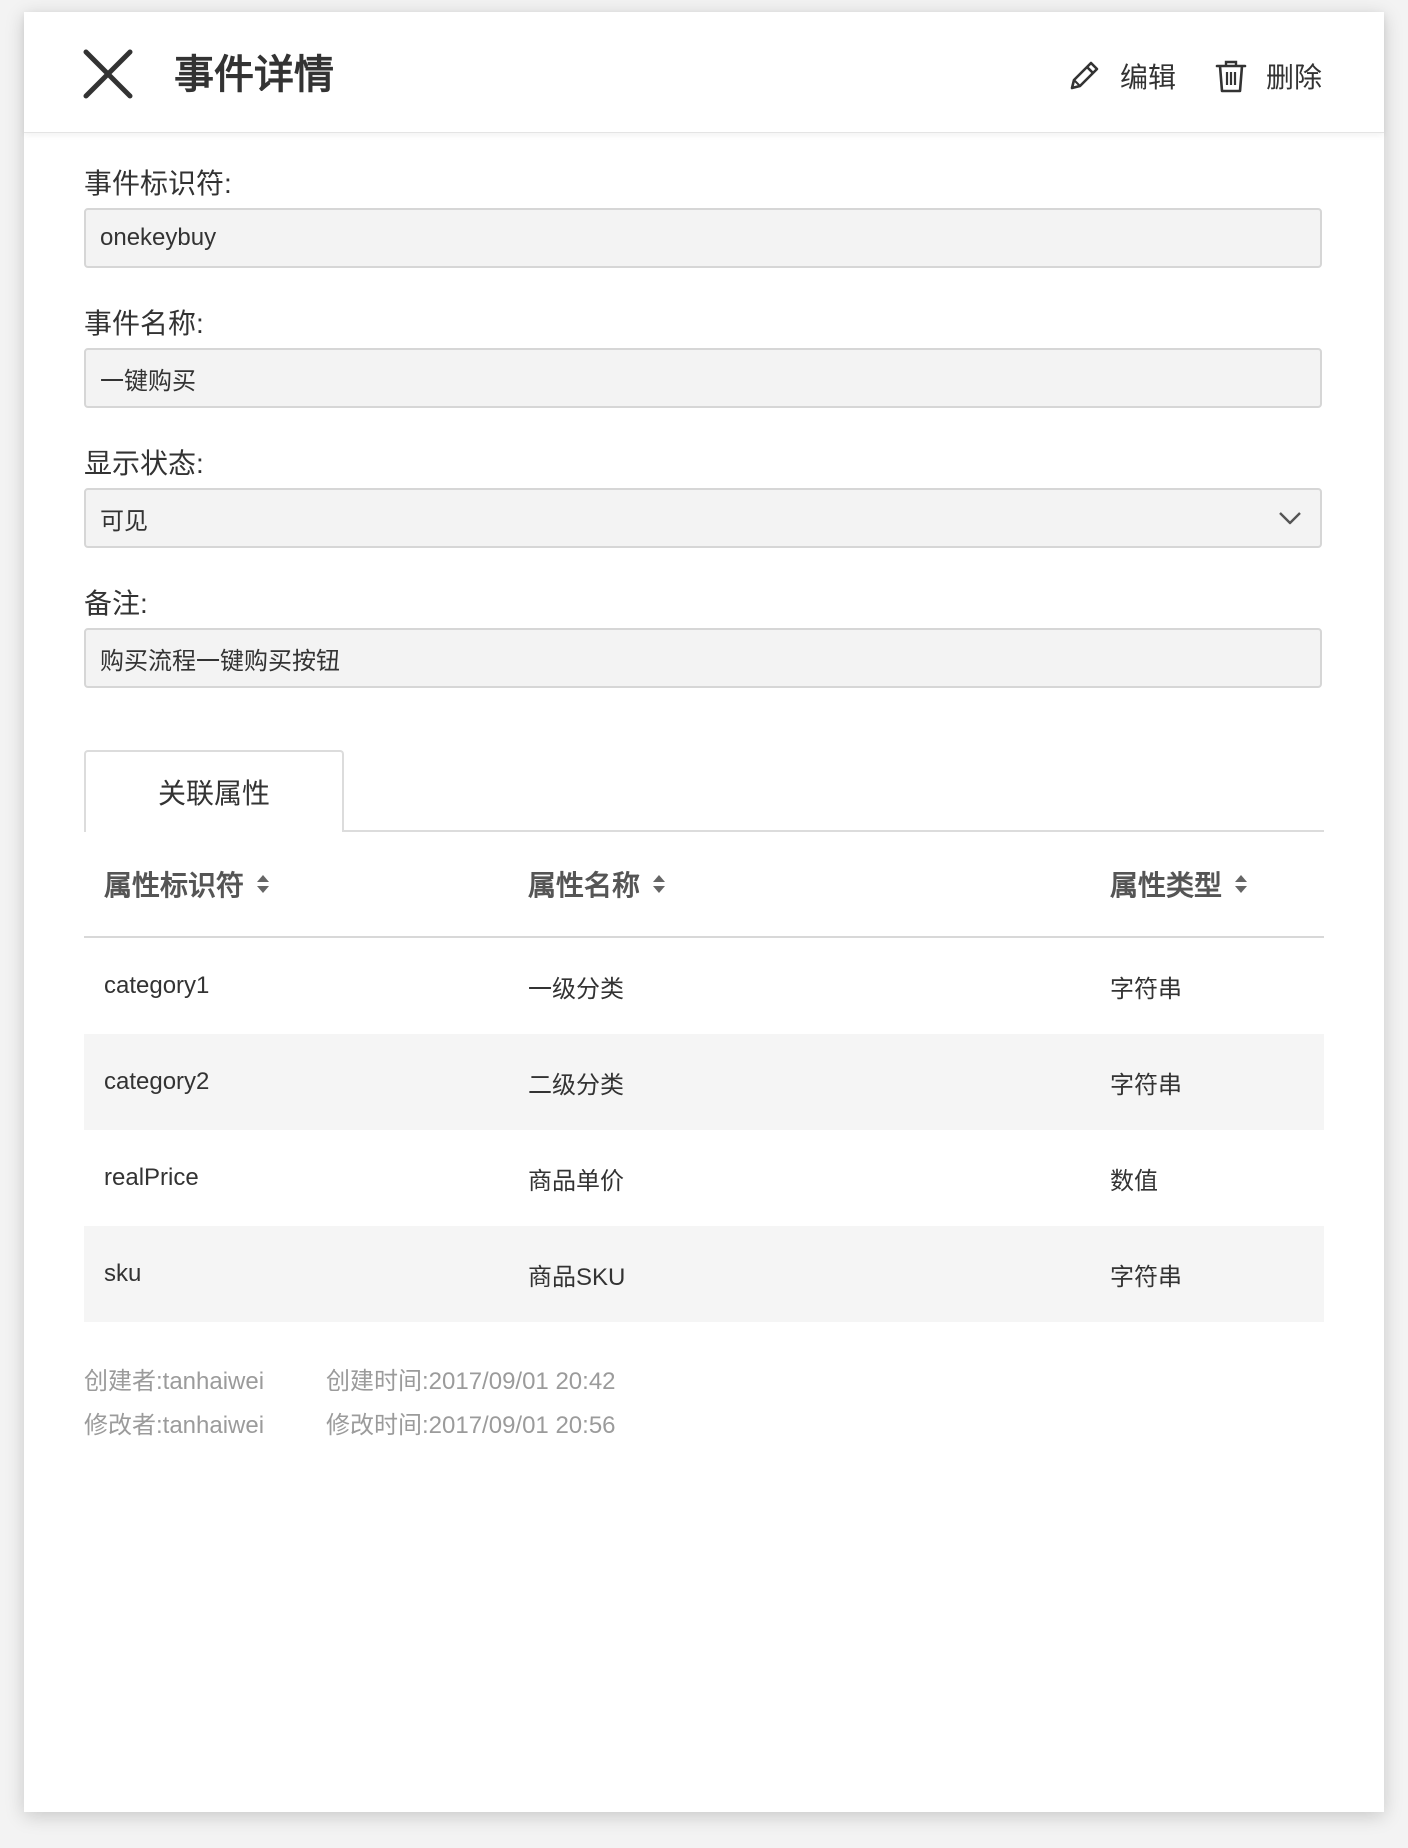 This screenshot has width=1408, height=1848. I want to click on column-header-identifier: 属性标识符, so click(187, 884).